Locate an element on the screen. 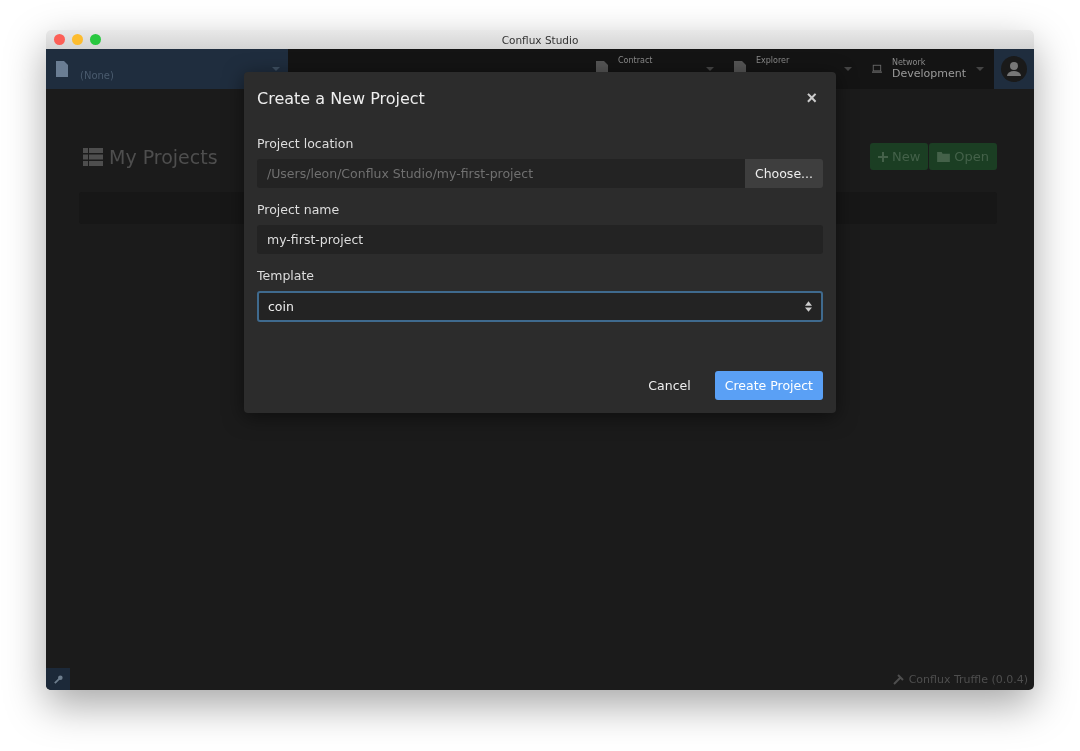 The height and width of the screenshot is (751, 1080). network-selector: Network Development is located at coordinates (928, 69).